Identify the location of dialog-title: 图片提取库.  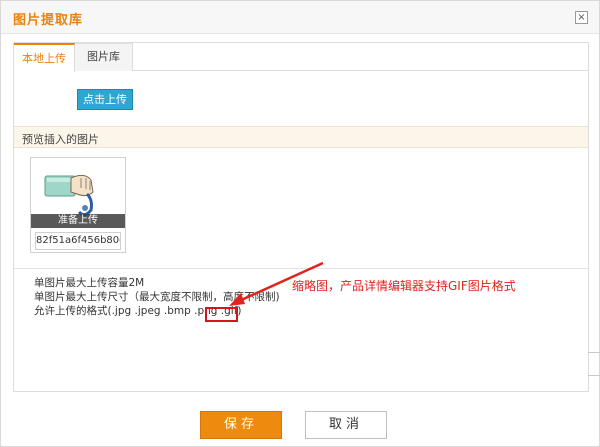
(48, 20).